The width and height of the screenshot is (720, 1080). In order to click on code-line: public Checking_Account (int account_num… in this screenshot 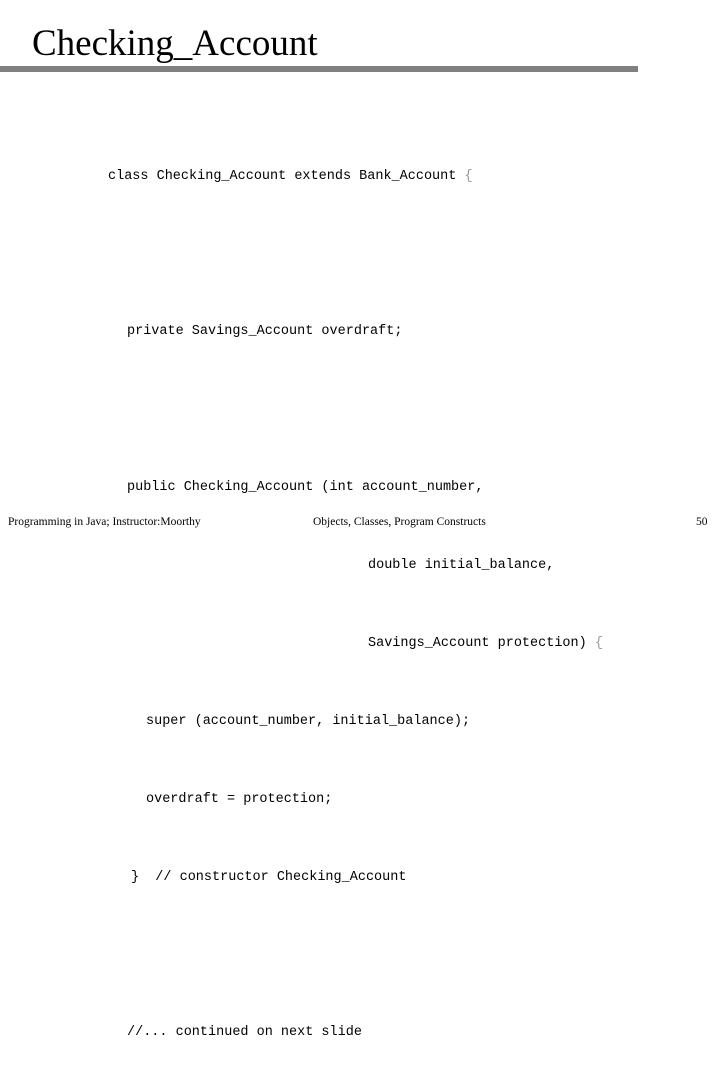, I will do `click(360, 488)`.